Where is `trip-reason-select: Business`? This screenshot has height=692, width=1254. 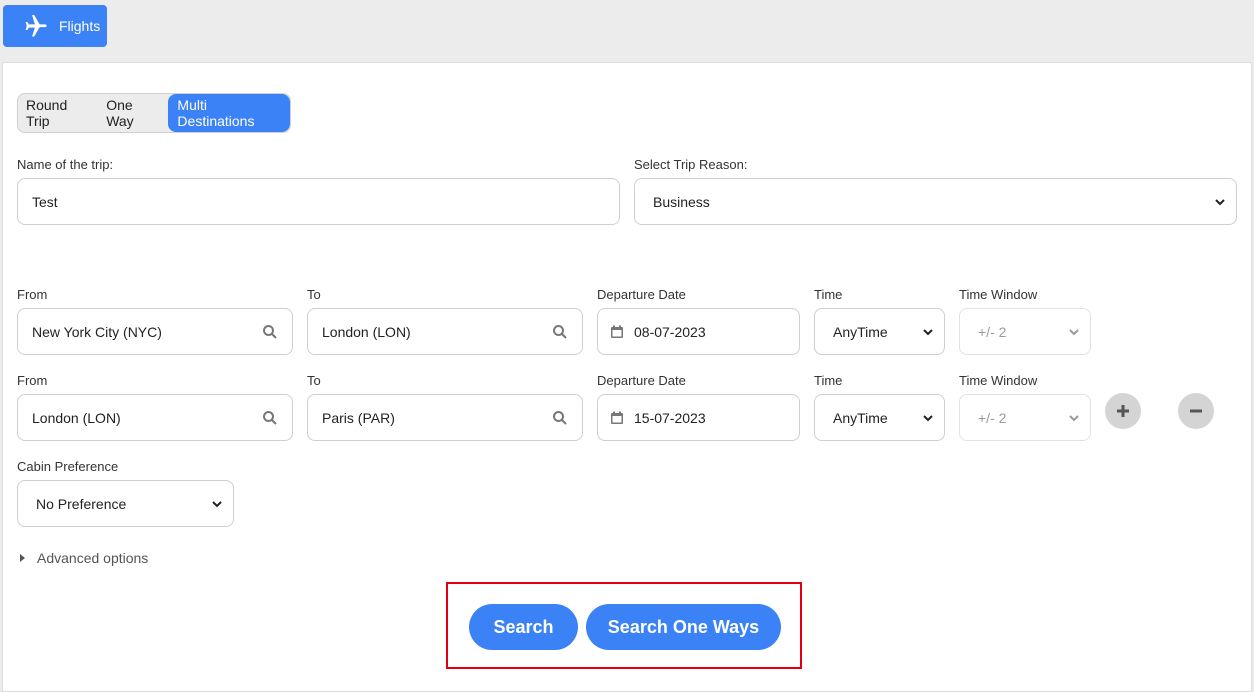 trip-reason-select: Business is located at coordinates (935, 201).